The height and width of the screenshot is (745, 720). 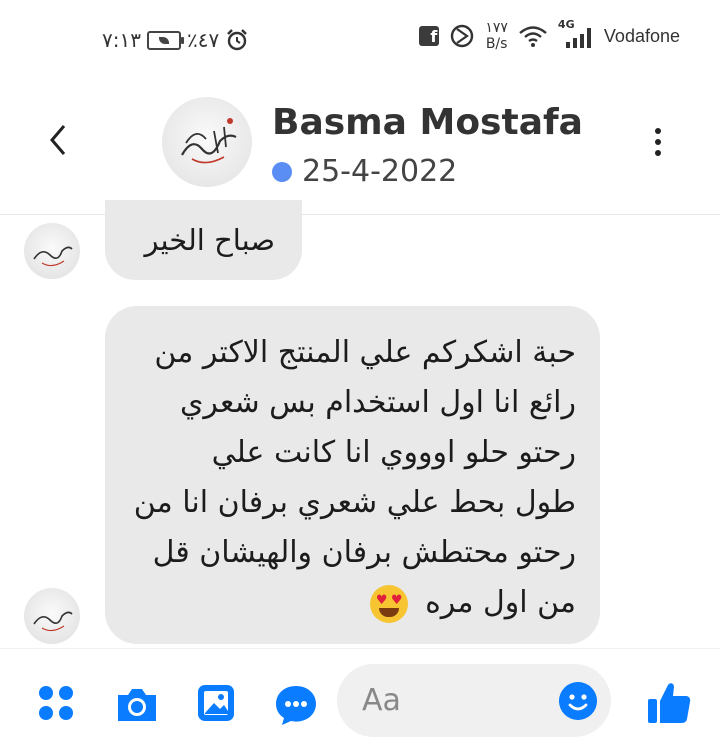 What do you see at coordinates (350, 603) in the screenshot?
I see `message-line-last: من اول مره ♥ ♥` at bounding box center [350, 603].